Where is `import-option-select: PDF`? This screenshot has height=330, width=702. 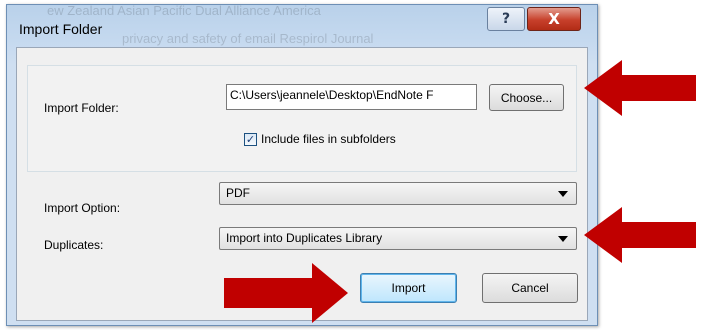
import-option-select: PDF is located at coordinates (398, 193).